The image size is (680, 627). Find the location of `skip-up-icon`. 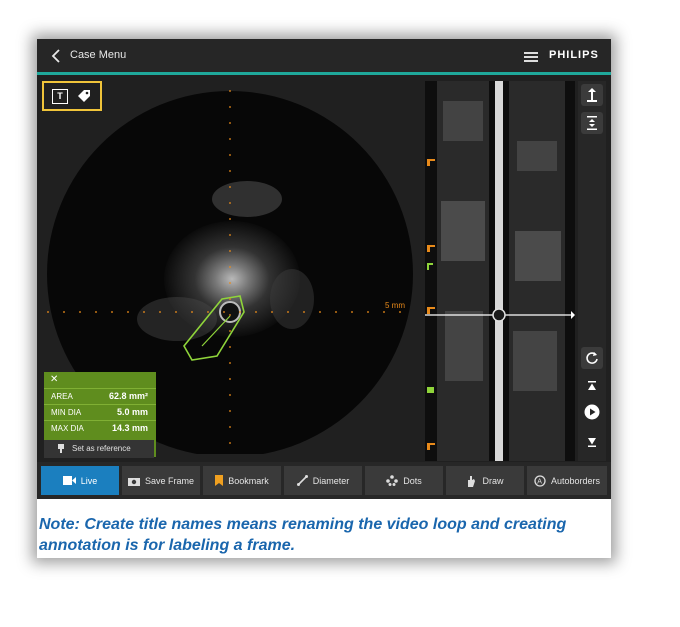

skip-up-icon is located at coordinates (592, 385).